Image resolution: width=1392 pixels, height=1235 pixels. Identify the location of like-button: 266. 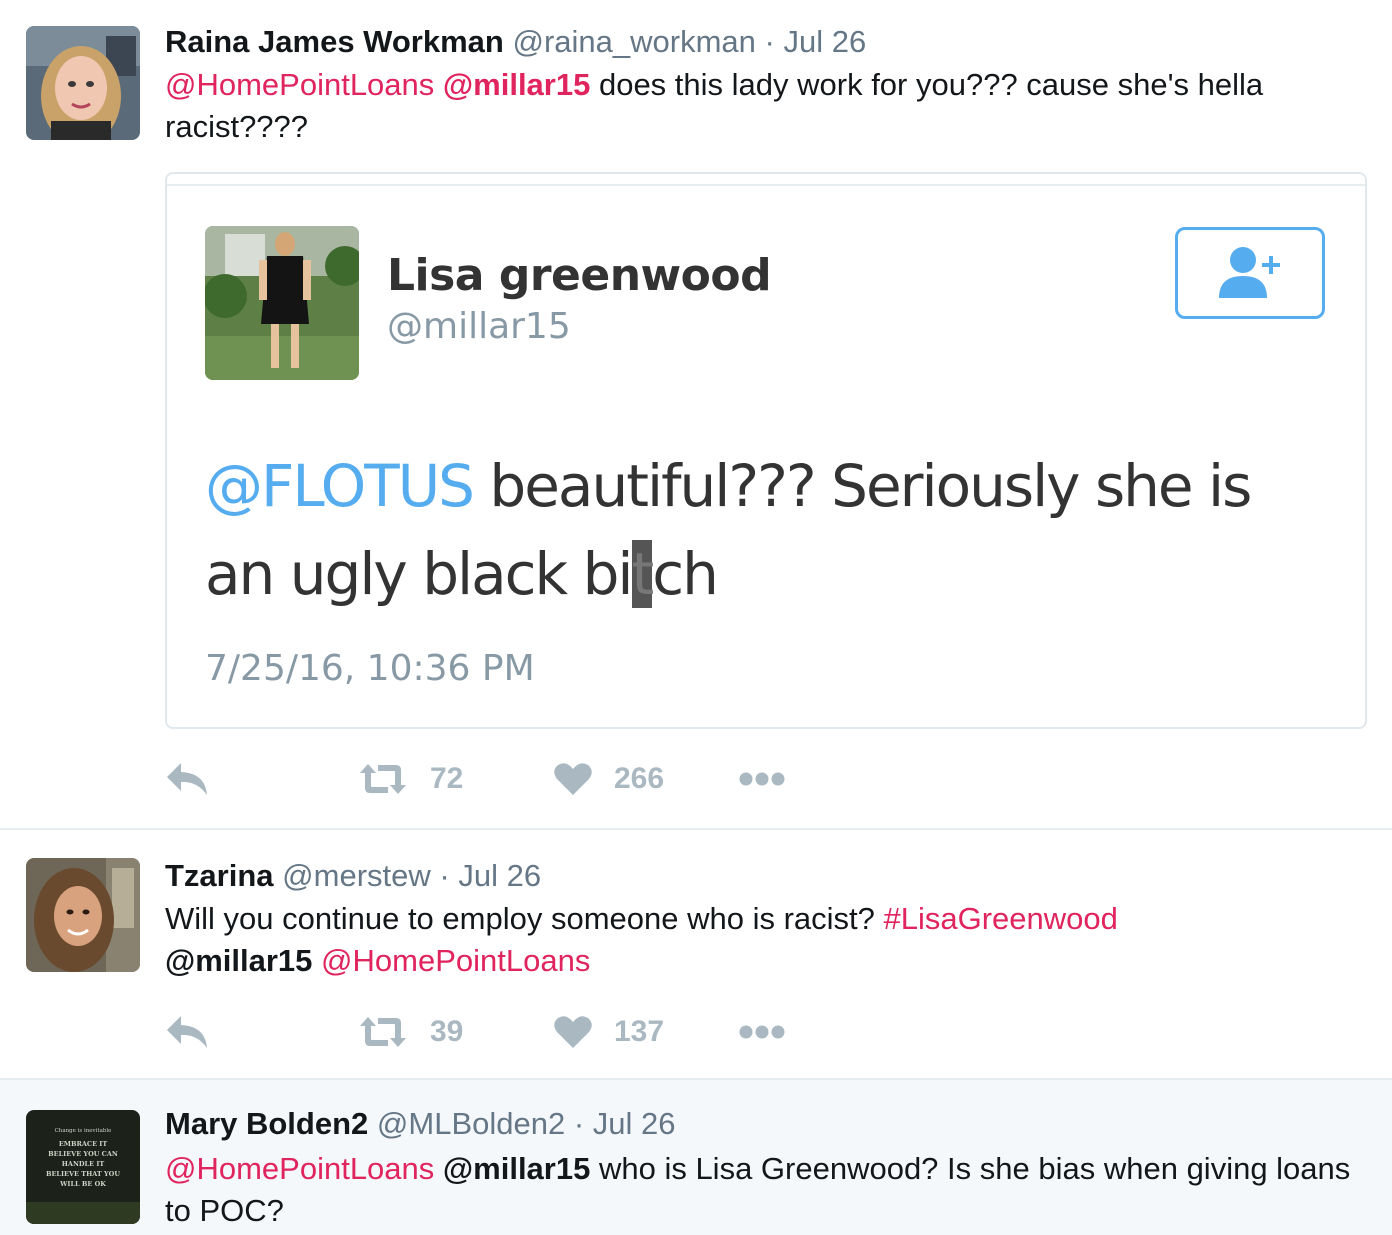
(609, 779).